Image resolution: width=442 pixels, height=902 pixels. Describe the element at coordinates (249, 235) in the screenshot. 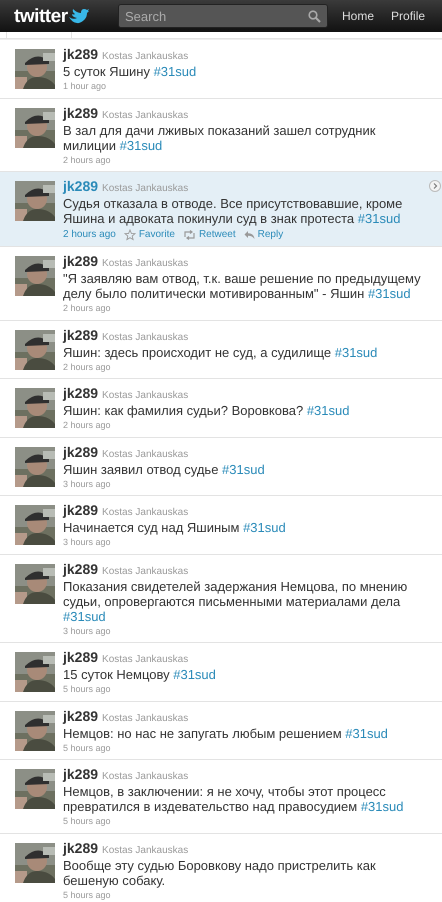

I see `reply-icon` at that location.